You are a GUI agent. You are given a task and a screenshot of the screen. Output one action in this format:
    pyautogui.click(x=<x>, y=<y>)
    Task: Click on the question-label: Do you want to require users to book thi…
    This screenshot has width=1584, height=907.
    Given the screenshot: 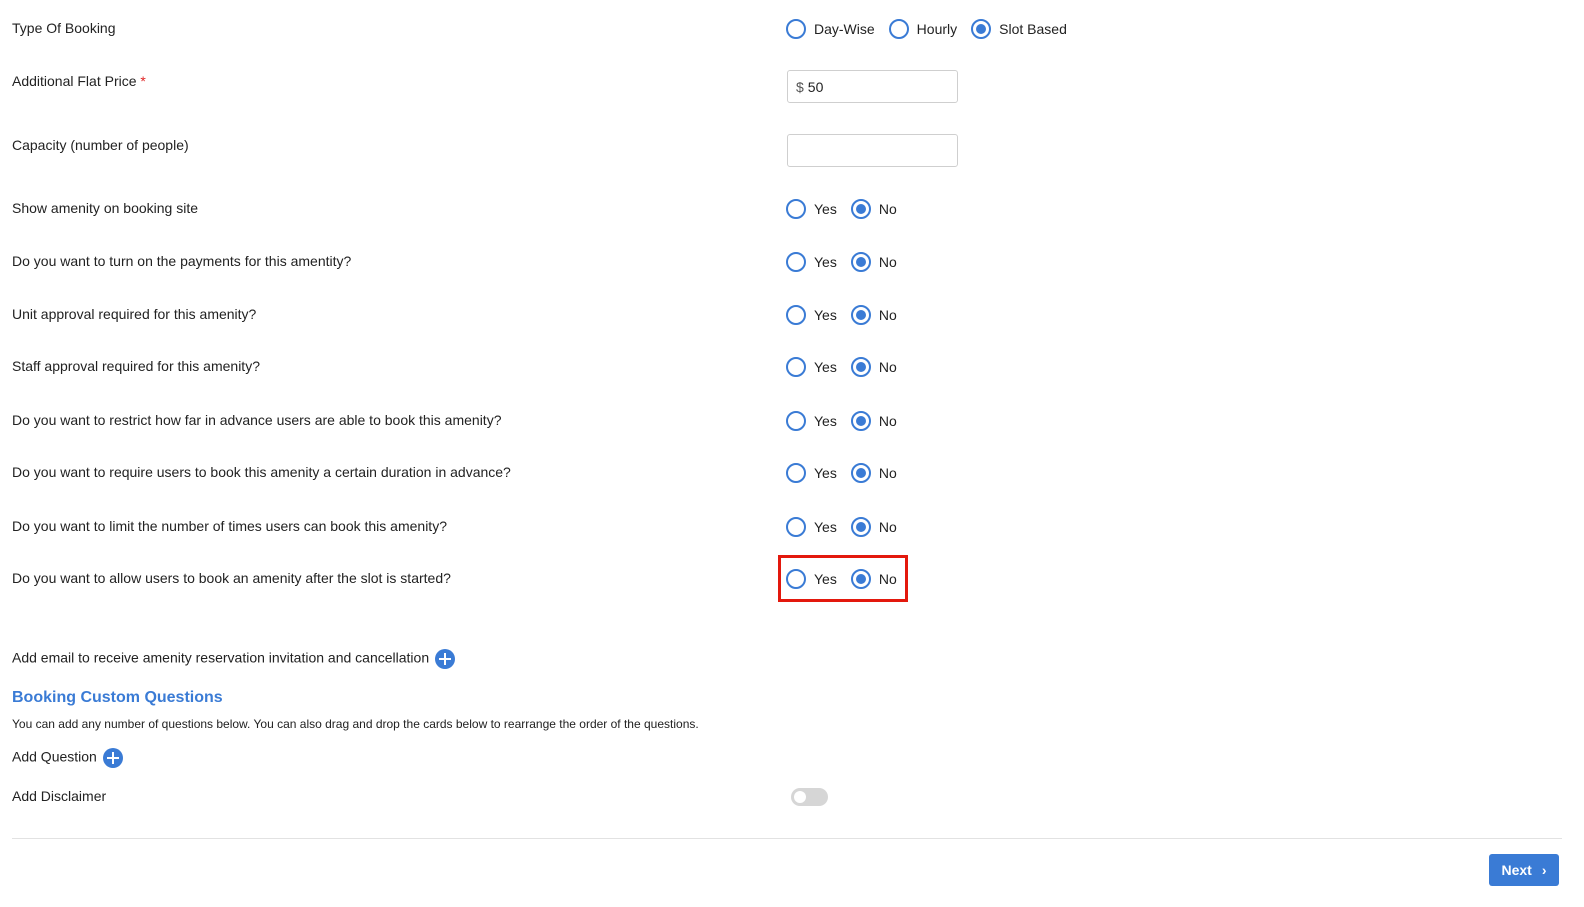 What is the action you would take?
    pyautogui.click(x=261, y=472)
    